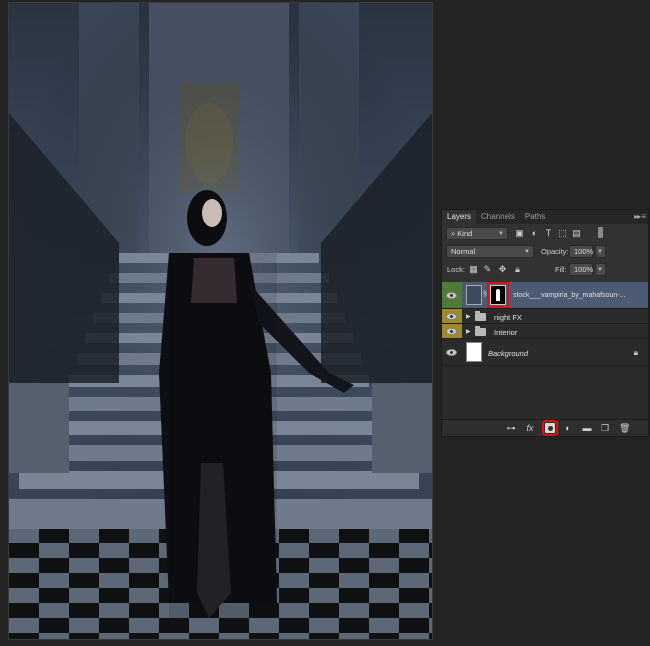 This screenshot has width=650, height=646. What do you see at coordinates (465, 233) in the screenshot?
I see `filter-kind-label: Kind` at bounding box center [465, 233].